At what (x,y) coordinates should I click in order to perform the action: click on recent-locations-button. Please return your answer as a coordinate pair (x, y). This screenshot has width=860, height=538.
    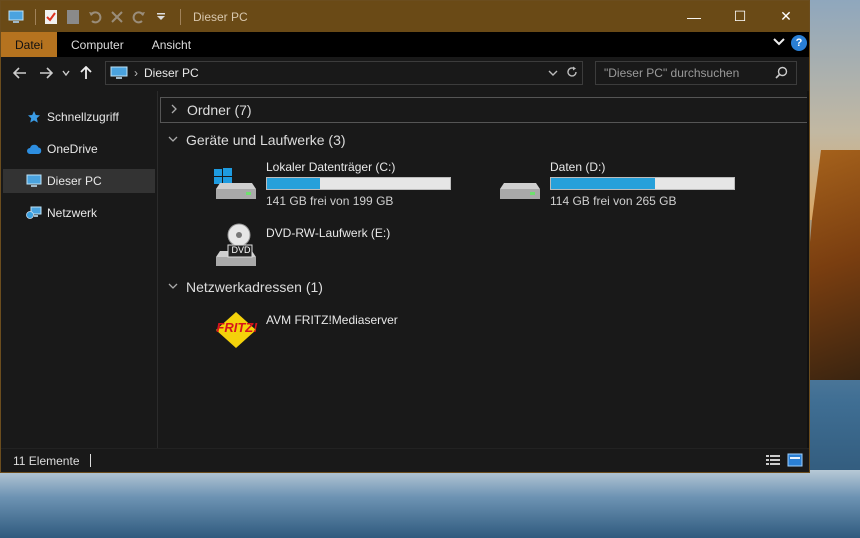
    Looking at the image, I should click on (66, 73).